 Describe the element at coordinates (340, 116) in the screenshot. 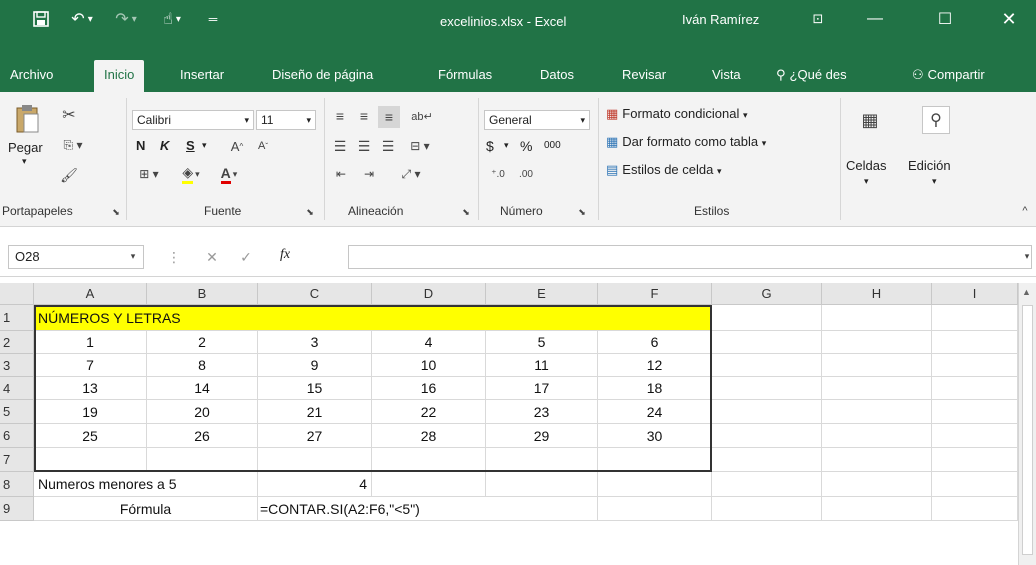

I see `align-top-icon: ≡` at that location.